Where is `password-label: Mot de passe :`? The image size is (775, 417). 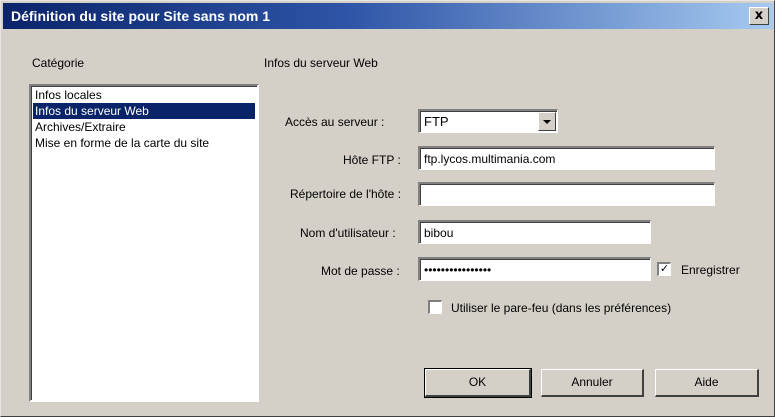
password-label: Mot de passe : is located at coordinates (360, 271).